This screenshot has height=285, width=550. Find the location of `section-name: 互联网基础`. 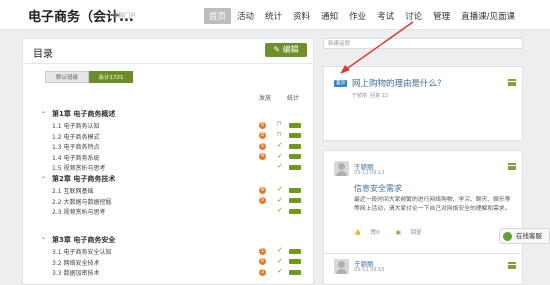

section-name: 互联网基础 is located at coordinates (78, 191).